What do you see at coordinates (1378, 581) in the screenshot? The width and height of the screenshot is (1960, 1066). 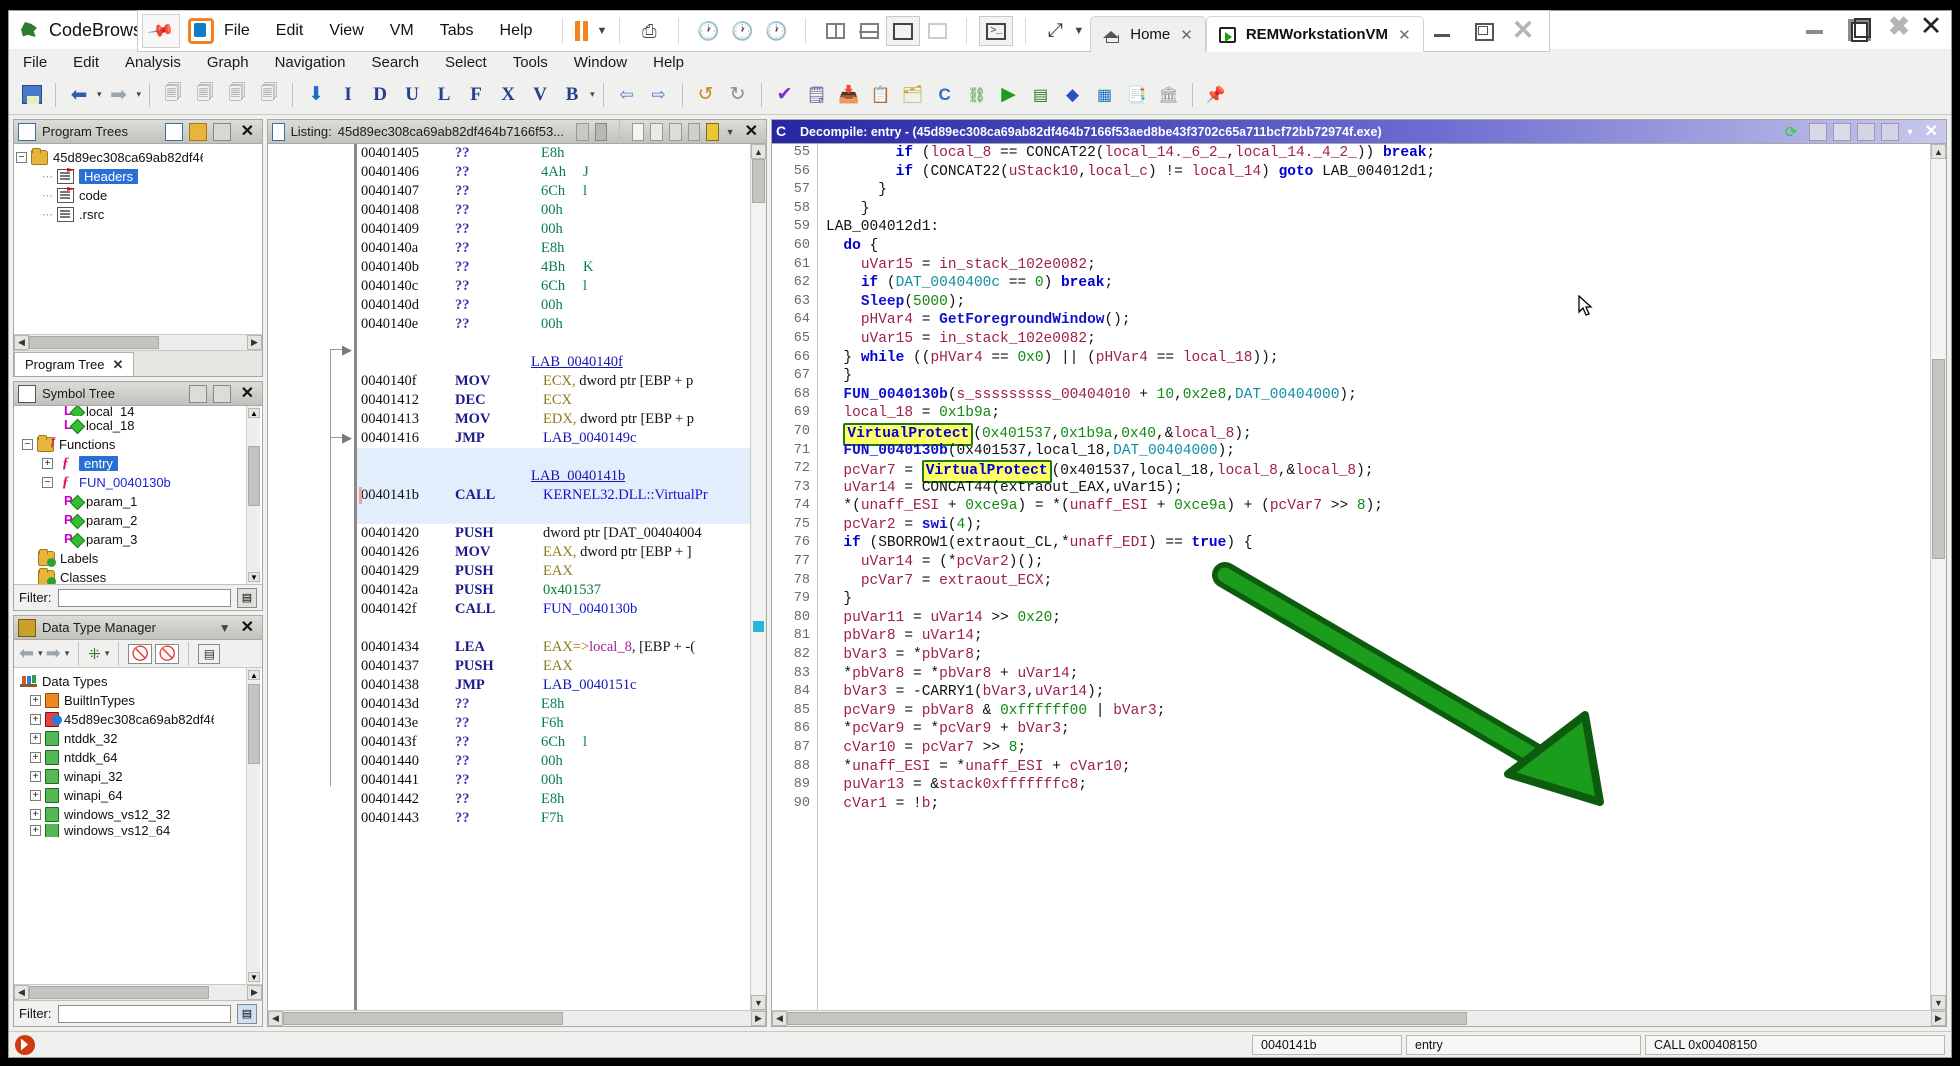 I see `decompiler-line: pcVar7 = extraout_ECX;` at bounding box center [1378, 581].